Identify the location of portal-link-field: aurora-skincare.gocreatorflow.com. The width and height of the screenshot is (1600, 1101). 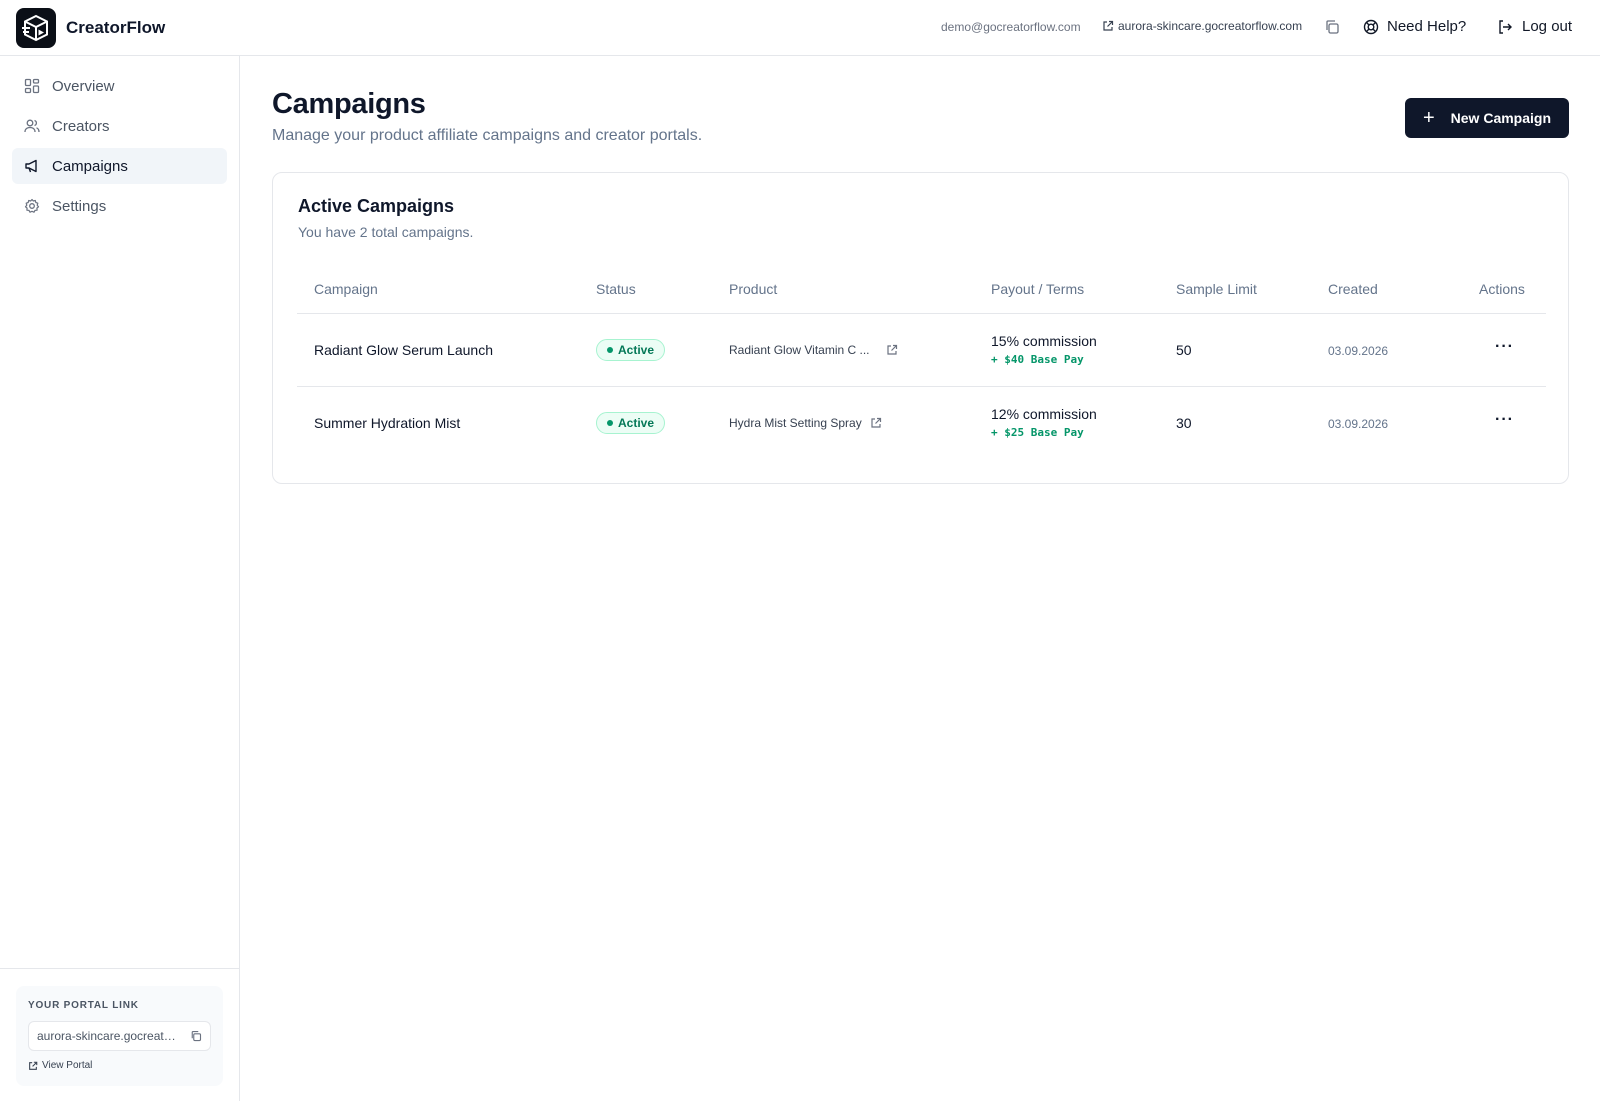
(119, 1036).